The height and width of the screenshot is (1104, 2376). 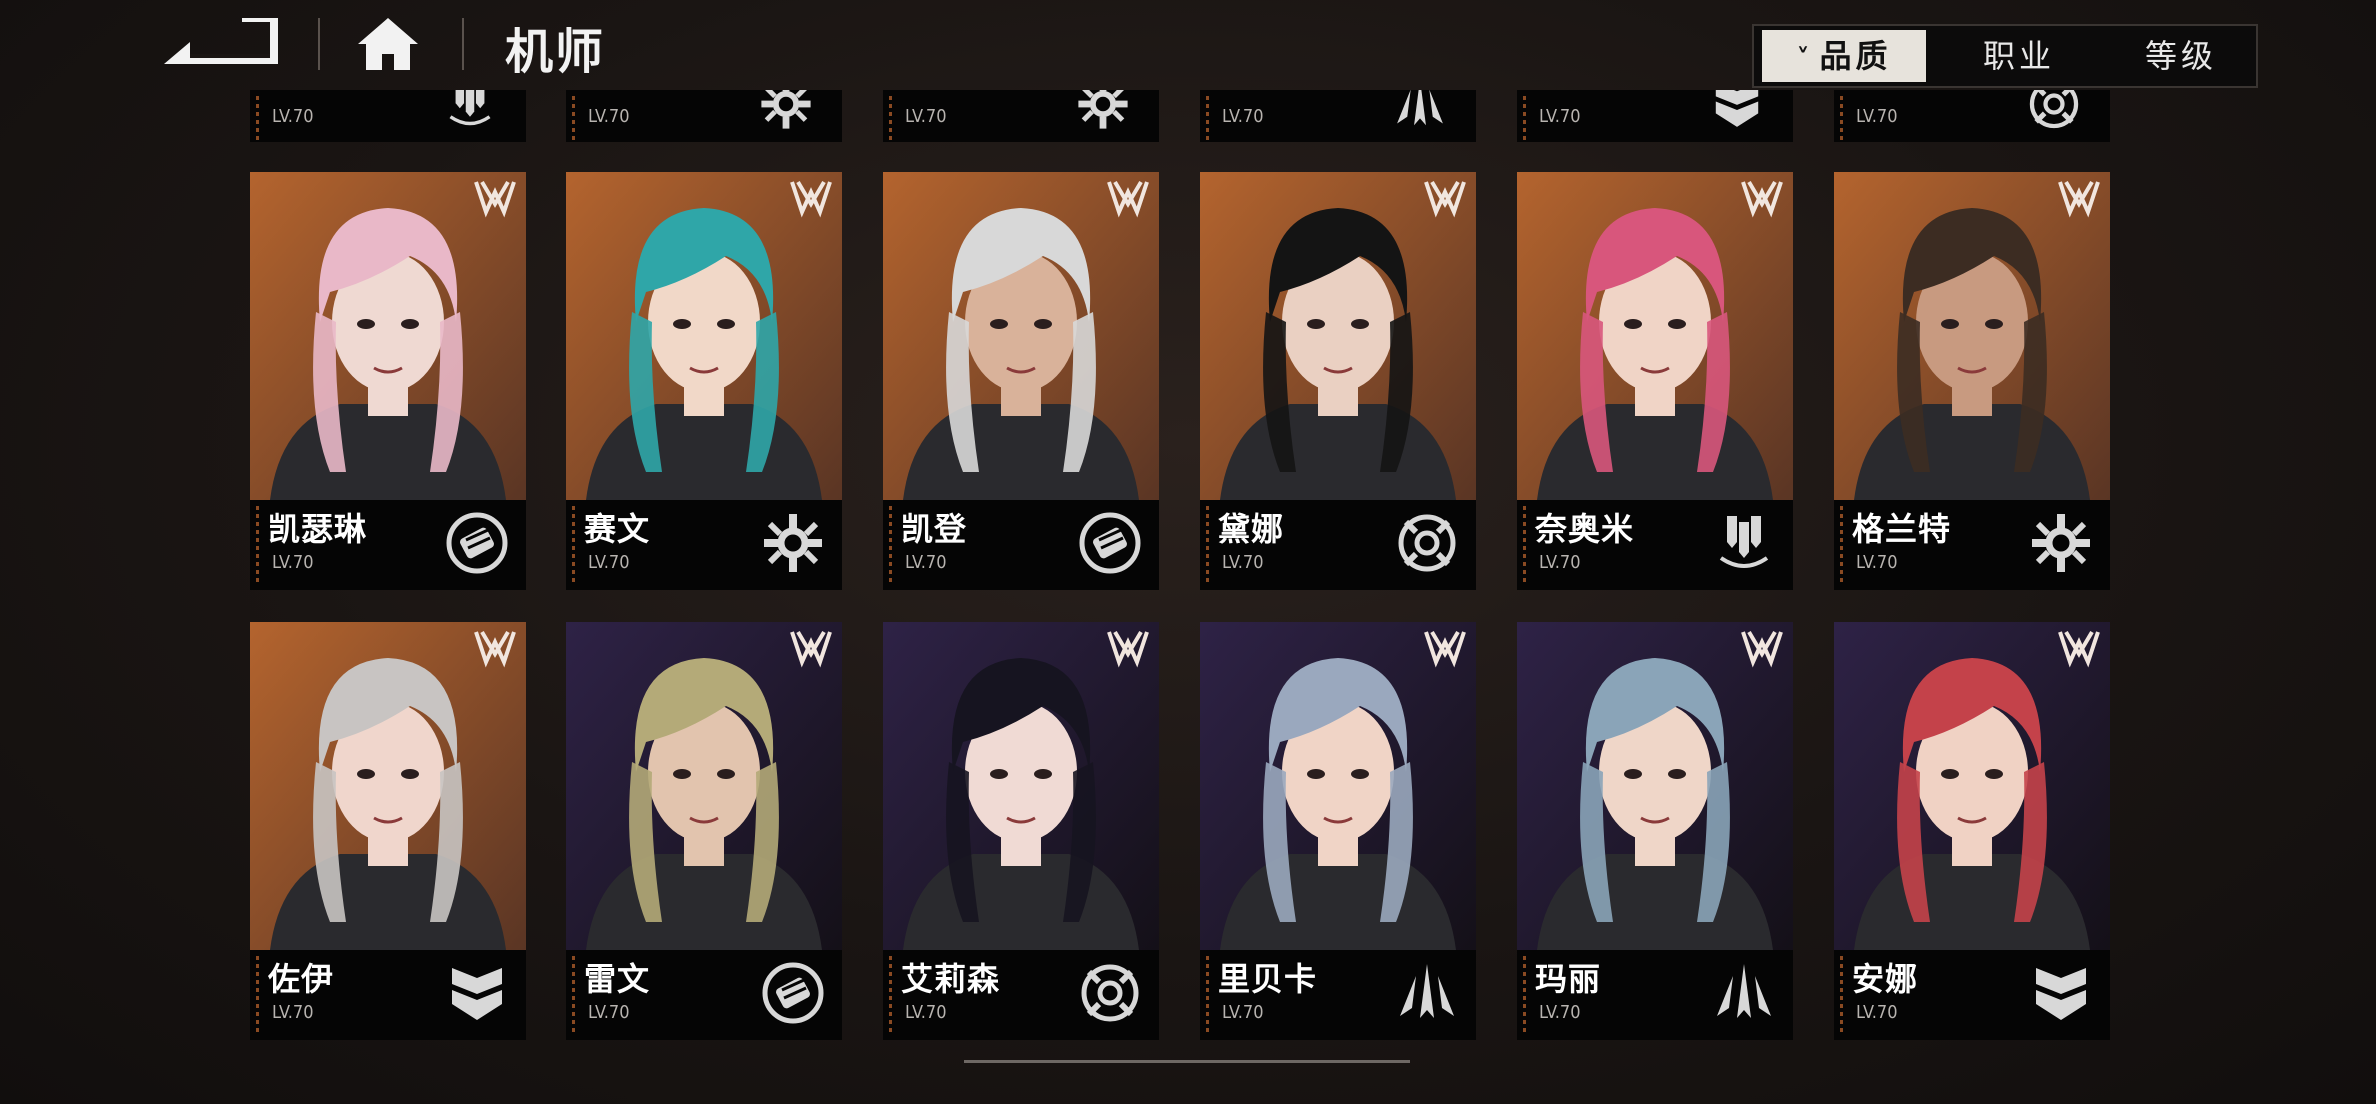 I want to click on pilot-info: 奈奥米 LV.70, so click(x=1655, y=545).